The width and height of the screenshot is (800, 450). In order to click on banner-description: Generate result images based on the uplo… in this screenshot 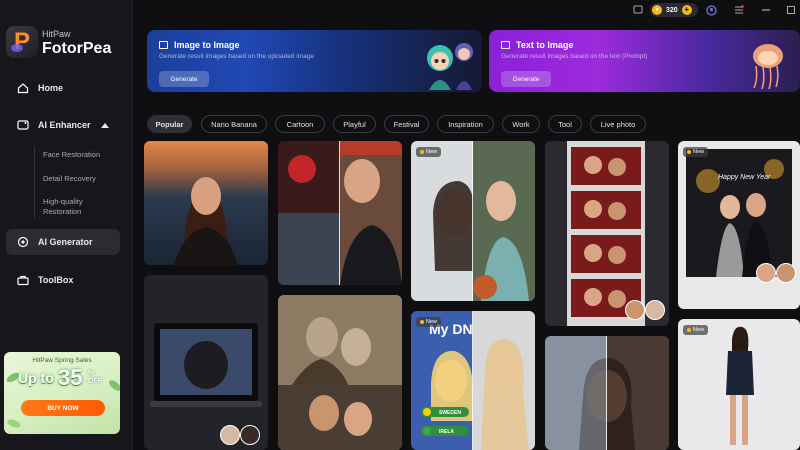, I will do `click(237, 56)`.